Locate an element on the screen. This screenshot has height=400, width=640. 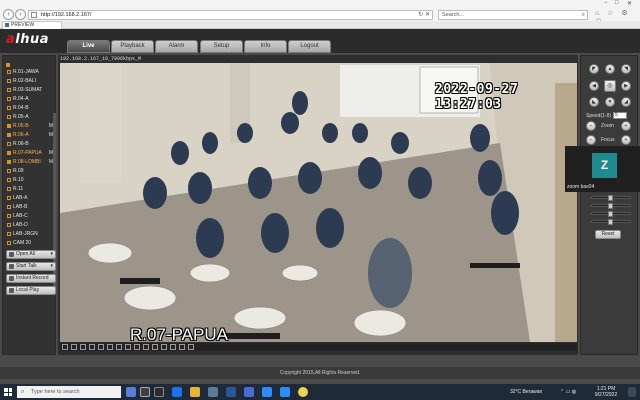
channel-item: R.05-B M is located at coordinates (31, 126).